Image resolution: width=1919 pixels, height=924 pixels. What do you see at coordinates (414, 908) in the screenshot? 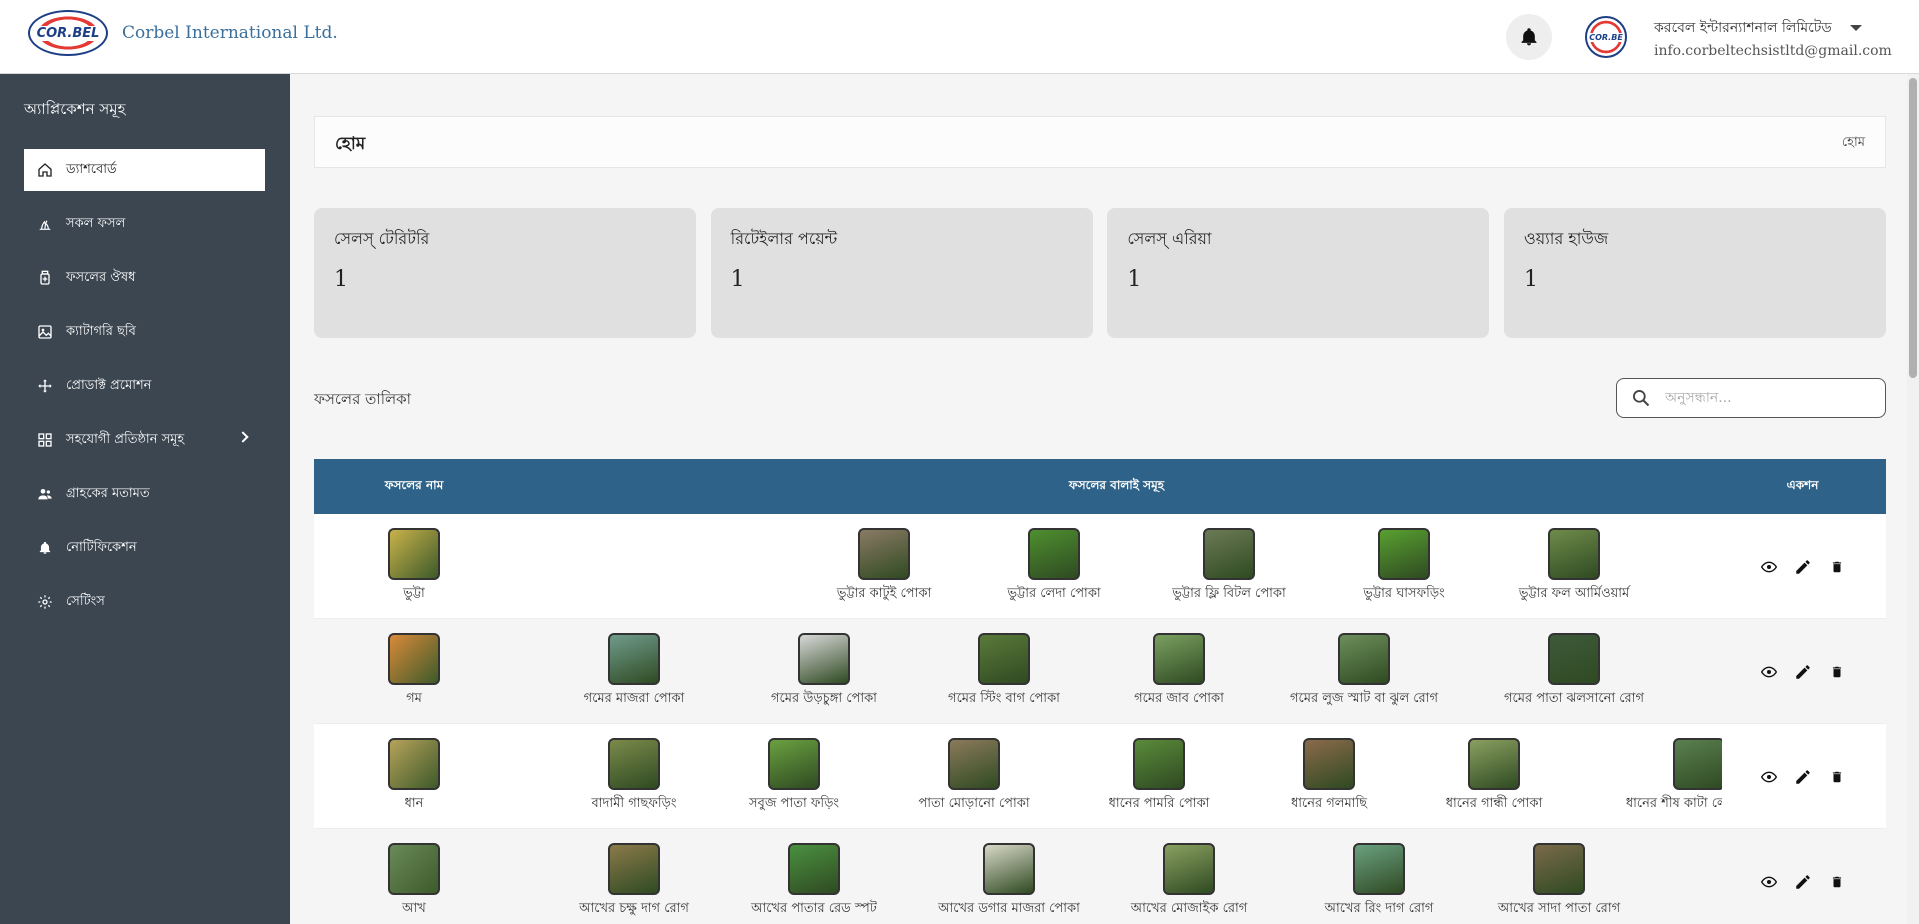
I see `crop-name: আখ` at bounding box center [414, 908].